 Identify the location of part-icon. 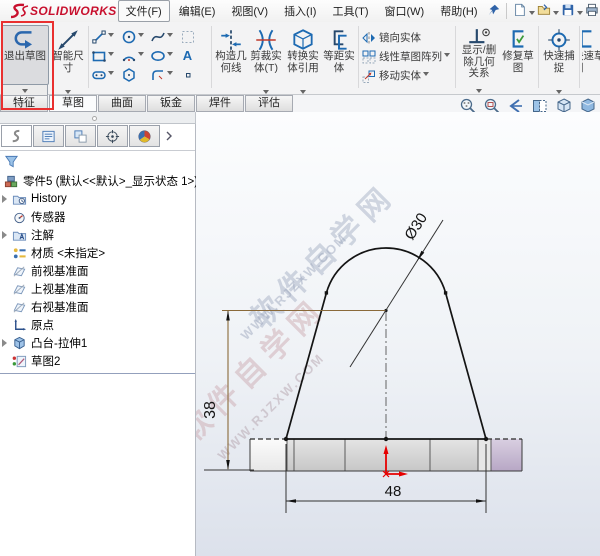
(11, 181).